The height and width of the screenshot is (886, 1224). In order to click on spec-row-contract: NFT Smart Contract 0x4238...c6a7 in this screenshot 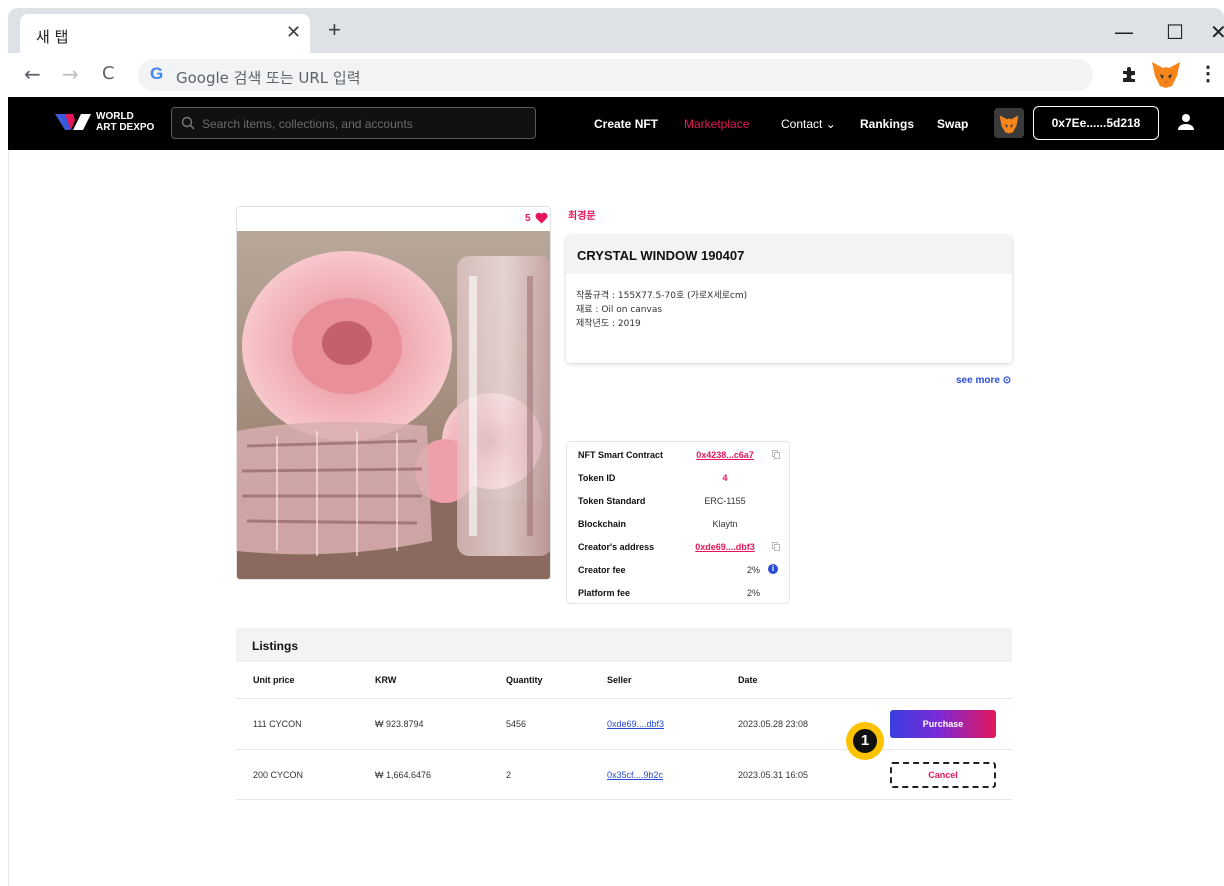, I will do `click(678, 454)`.